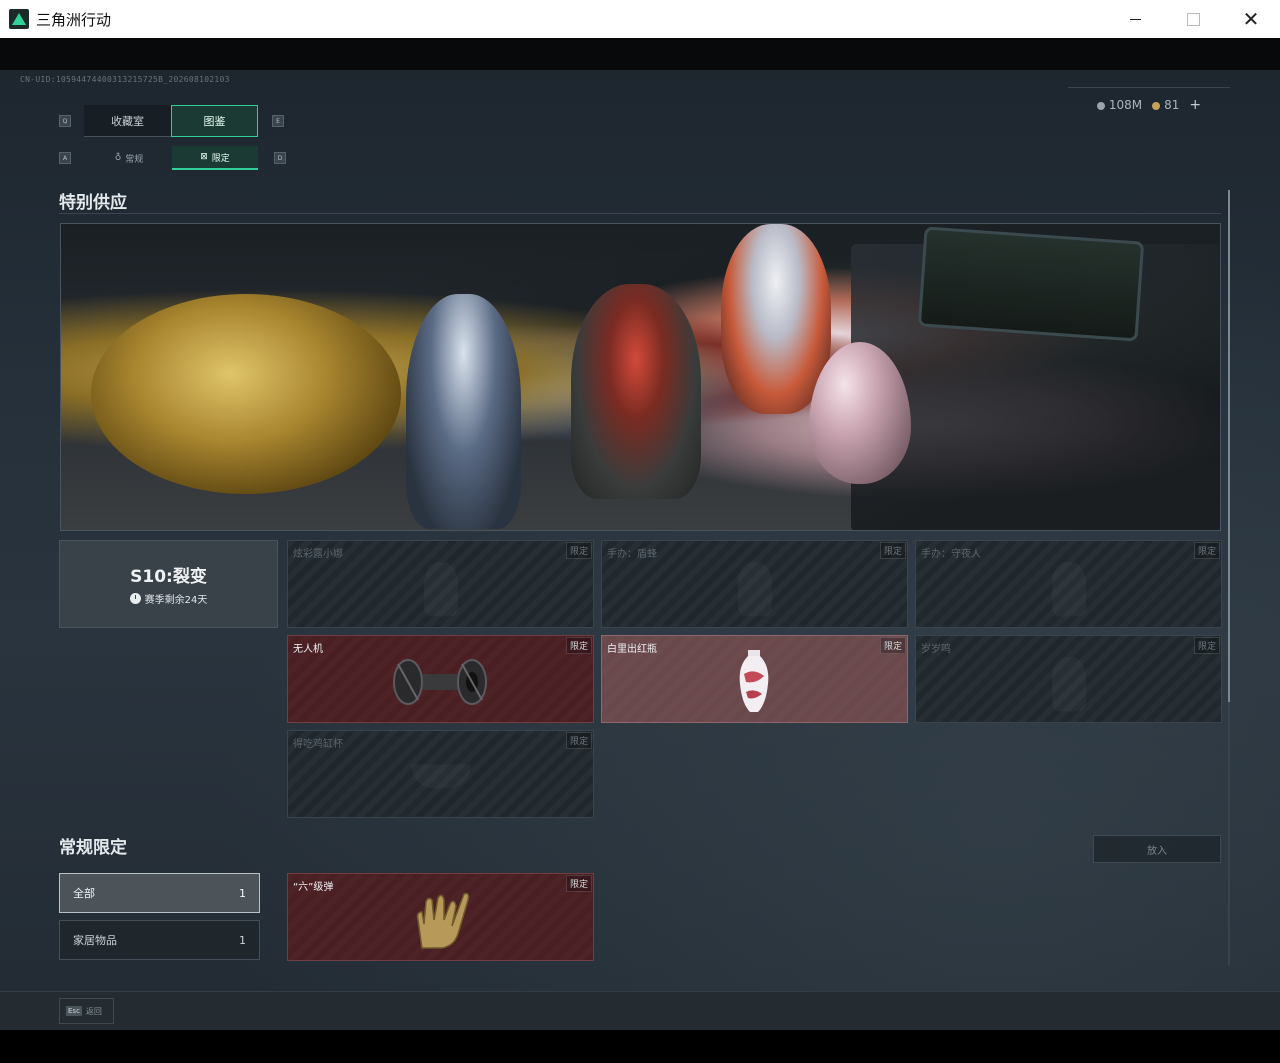  What do you see at coordinates (1149, 104) in the screenshot?
I see `currency-panel: 108M 81 +` at bounding box center [1149, 104].